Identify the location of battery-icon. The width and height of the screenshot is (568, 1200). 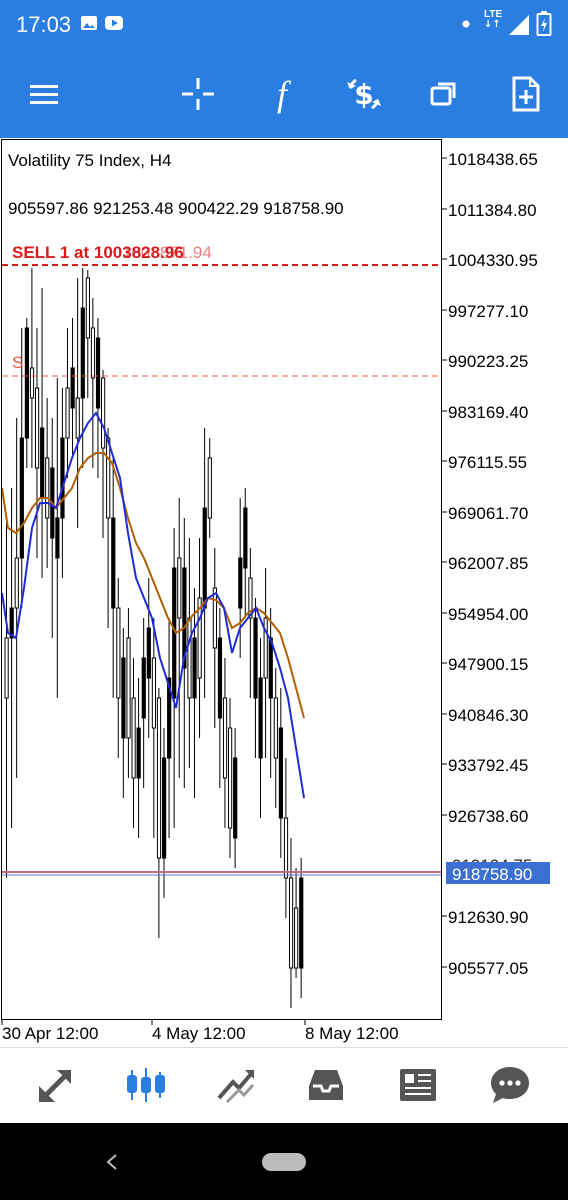
(544, 23).